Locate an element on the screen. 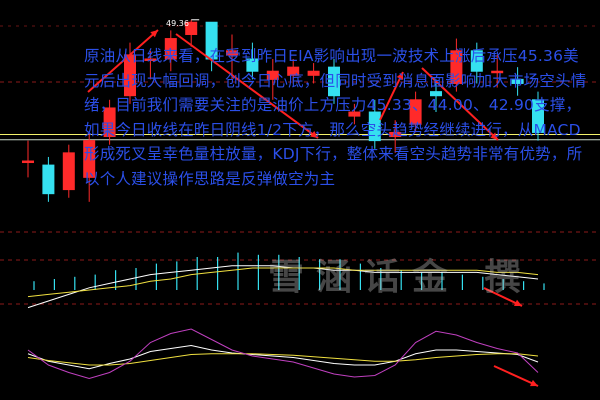  trend-arrow-down is located at coordinates (247, 86).